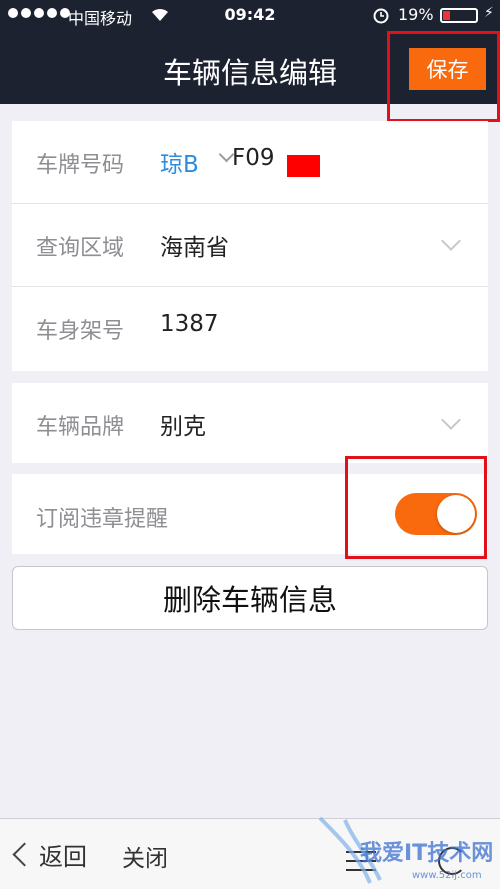  What do you see at coordinates (459, 15) in the screenshot?
I see `battery-icon` at bounding box center [459, 15].